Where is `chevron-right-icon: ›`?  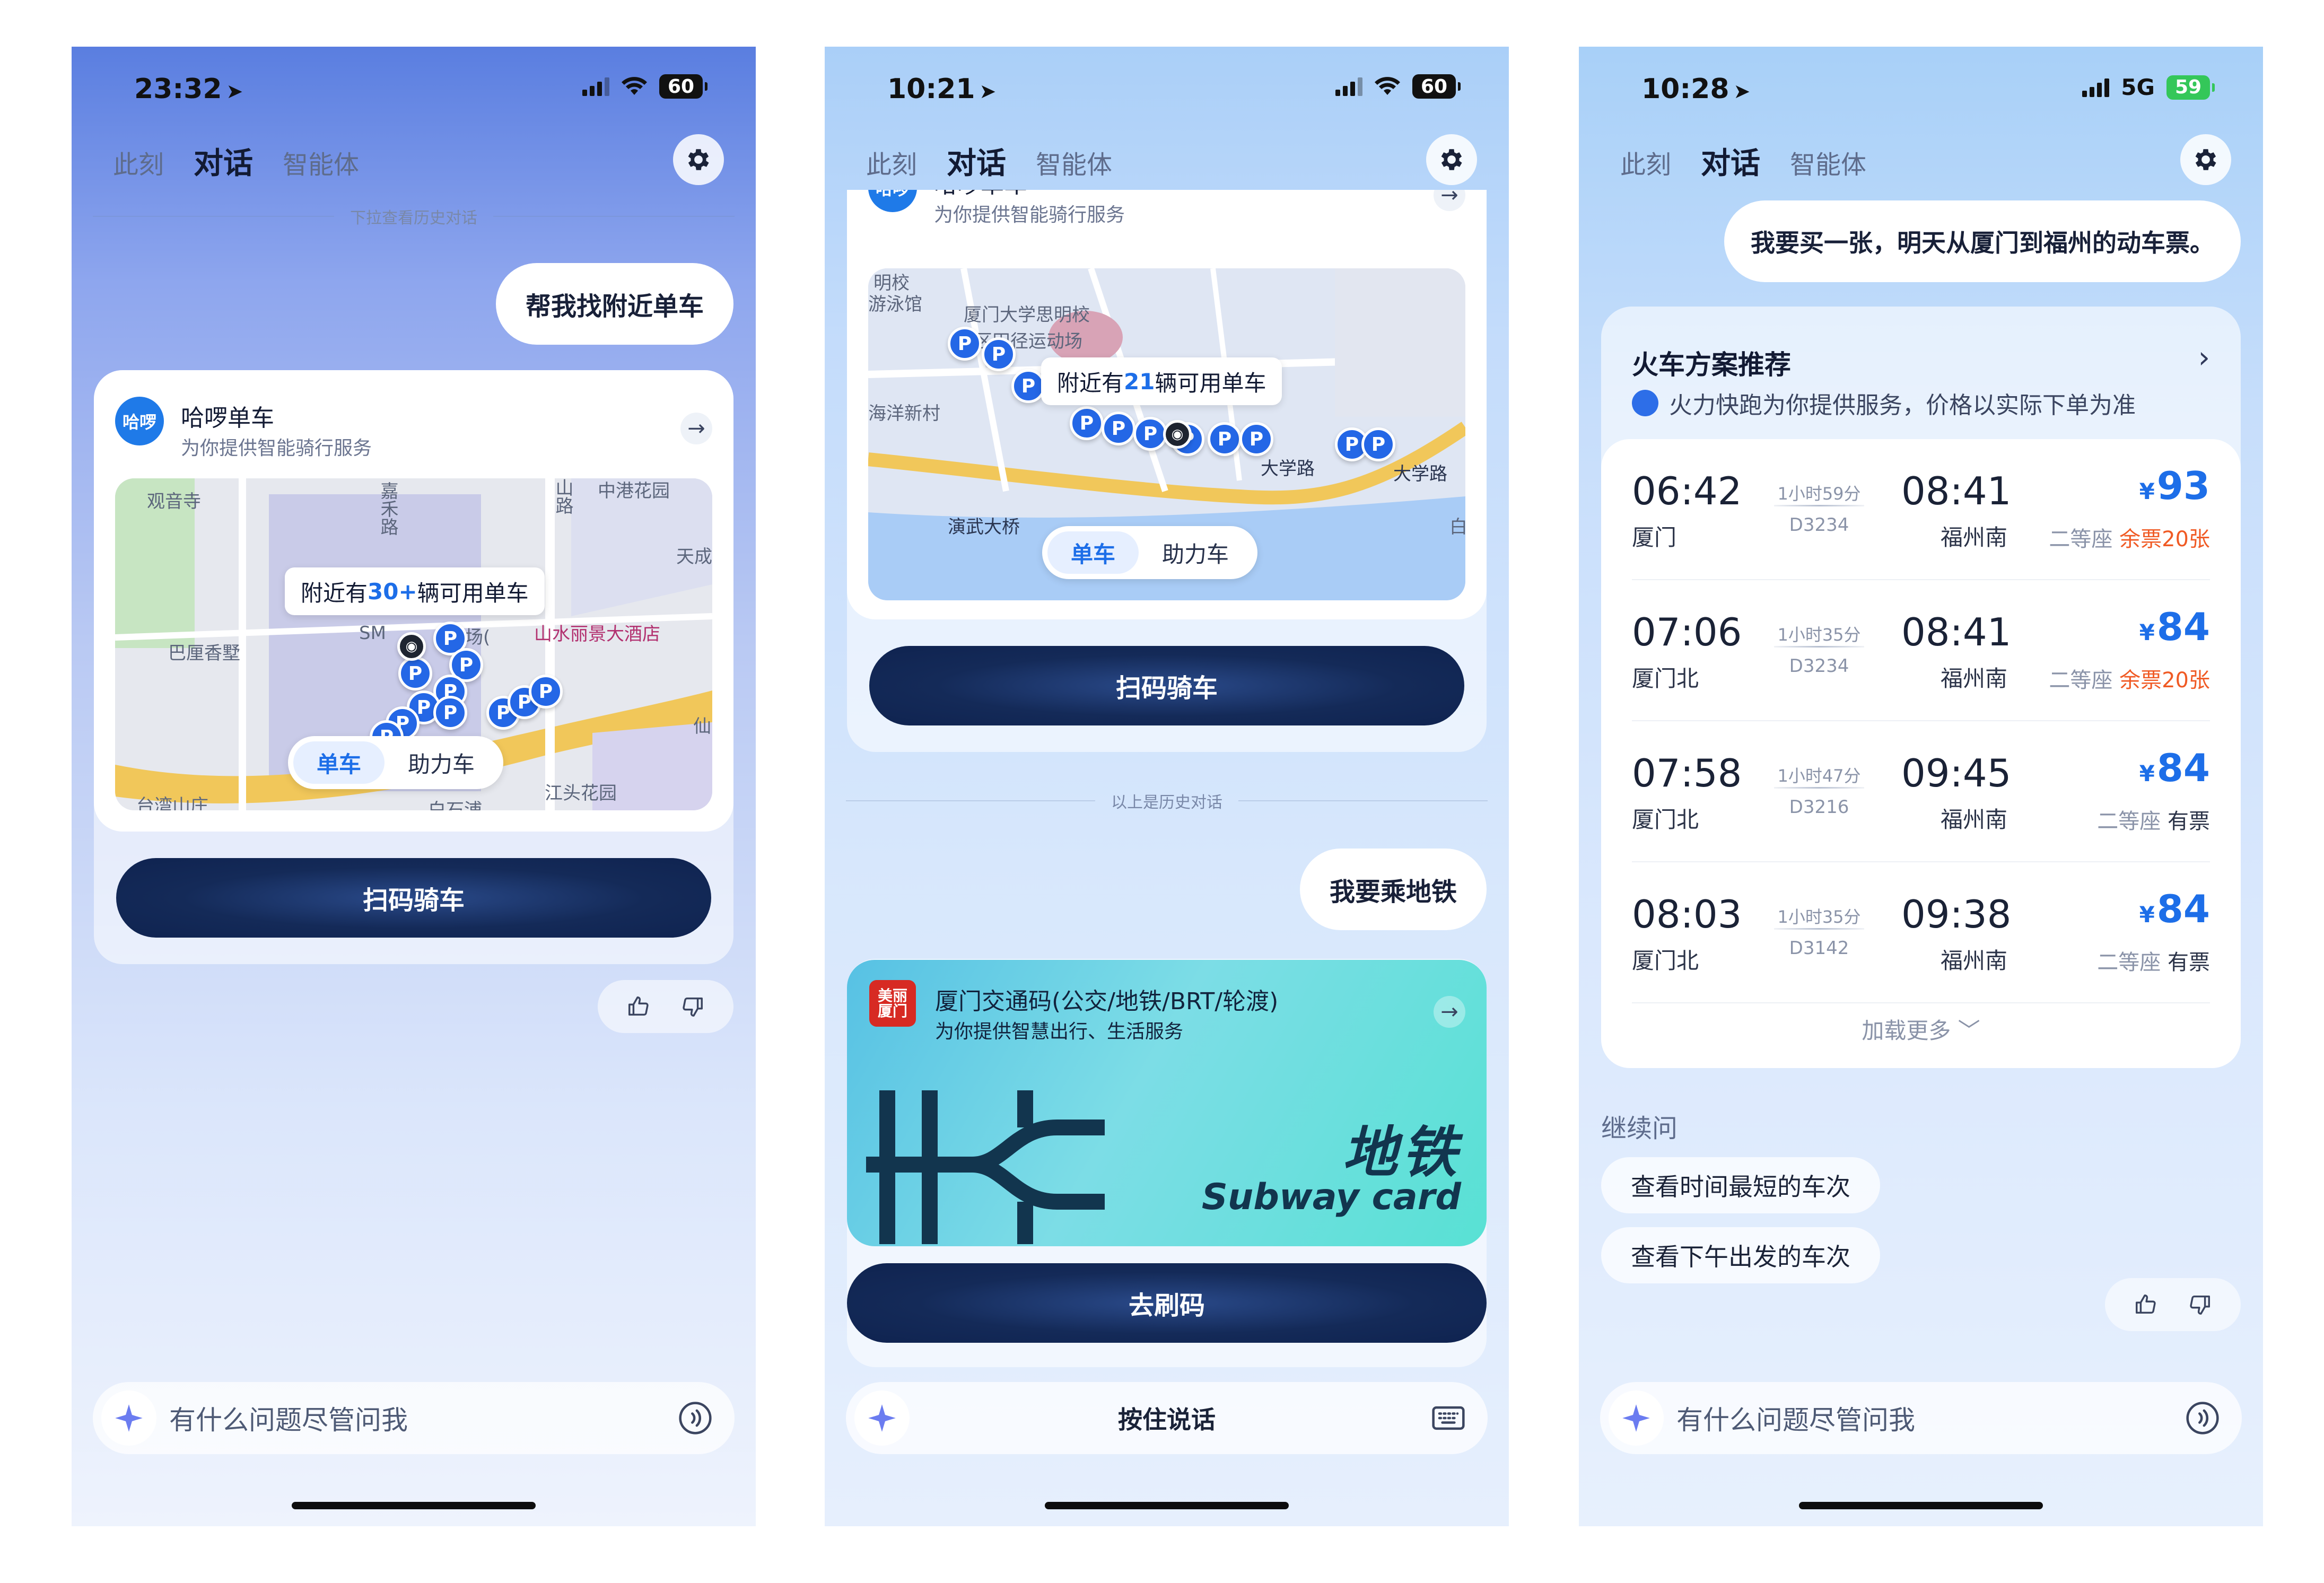
chevron-right-icon: › is located at coordinates (2204, 358).